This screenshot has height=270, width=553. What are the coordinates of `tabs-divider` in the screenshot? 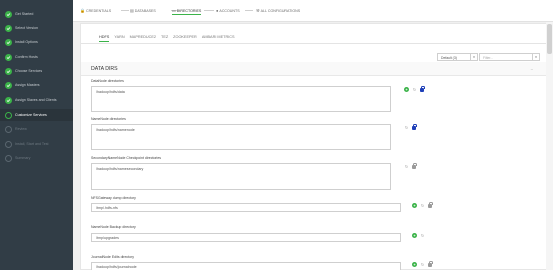 It's located at (314, 43).